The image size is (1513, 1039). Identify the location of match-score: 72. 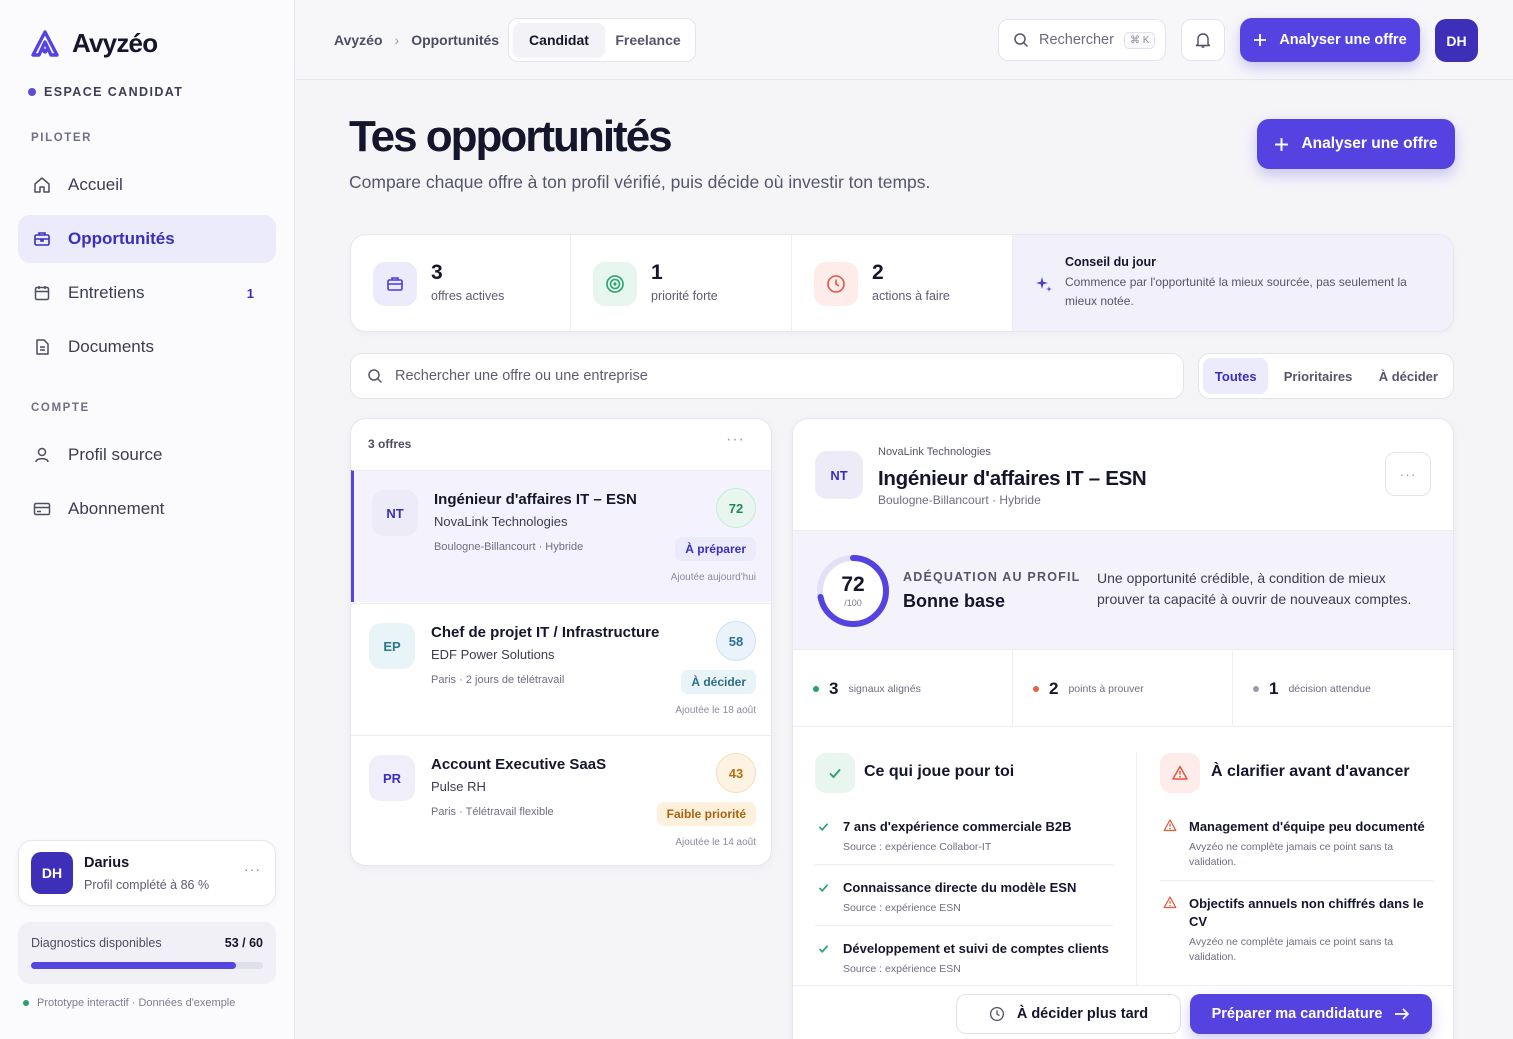
(736, 508).